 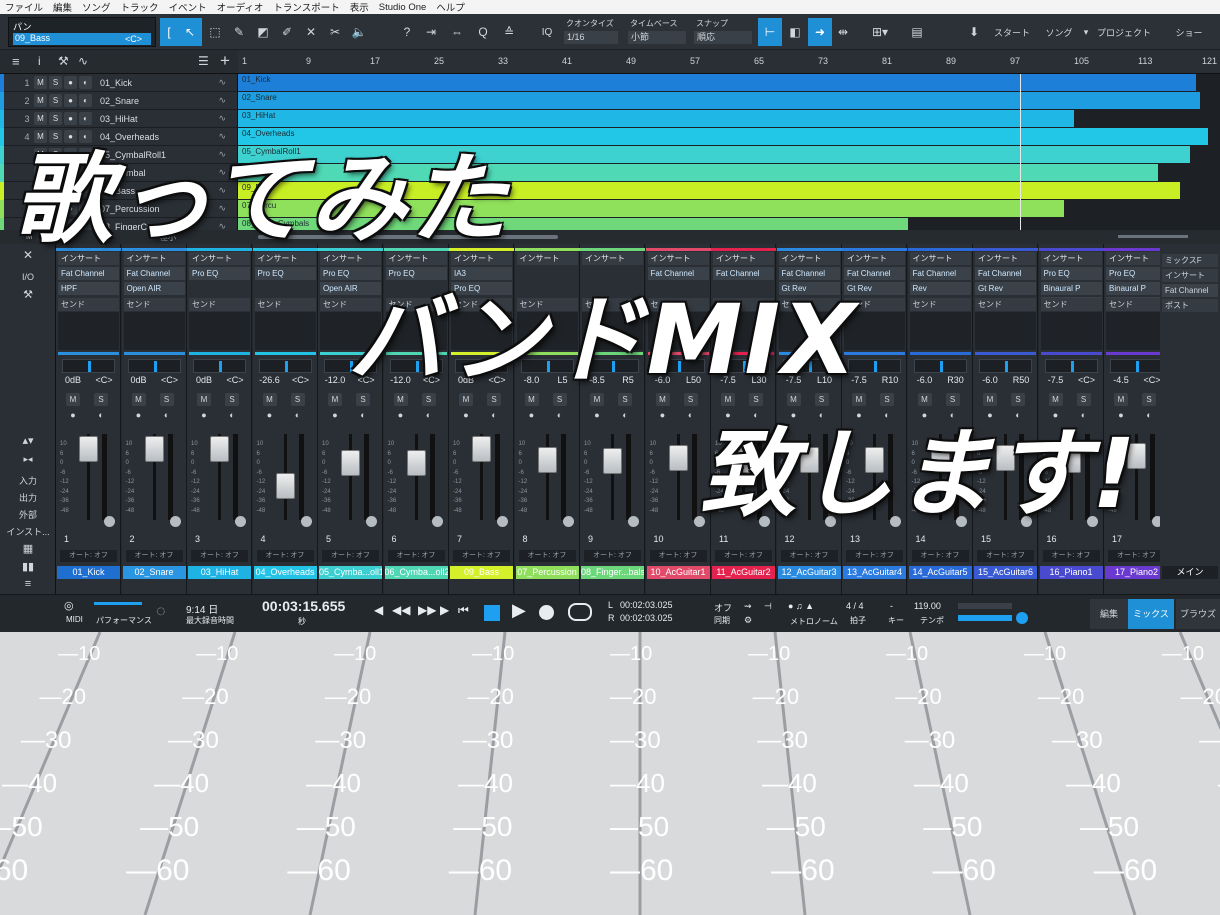 What do you see at coordinates (28, 514) in the screenshot?
I see `external-label: 外部` at bounding box center [28, 514].